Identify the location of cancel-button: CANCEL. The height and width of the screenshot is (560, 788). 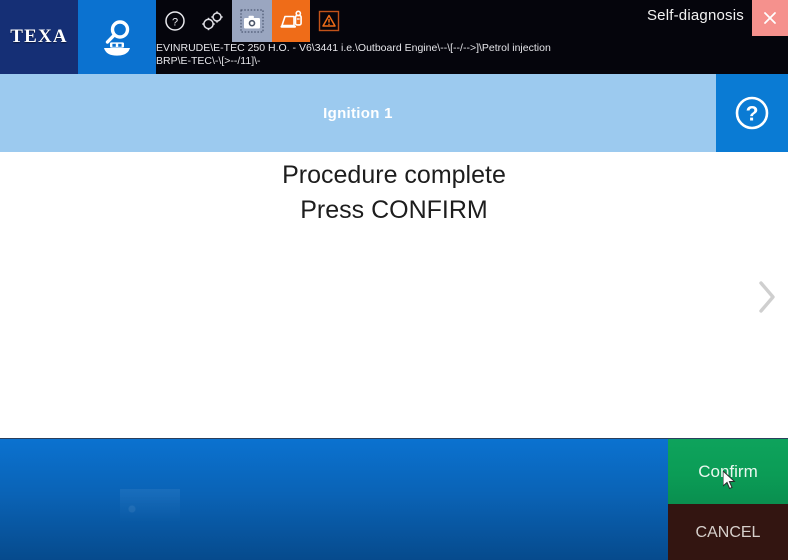
(728, 532).